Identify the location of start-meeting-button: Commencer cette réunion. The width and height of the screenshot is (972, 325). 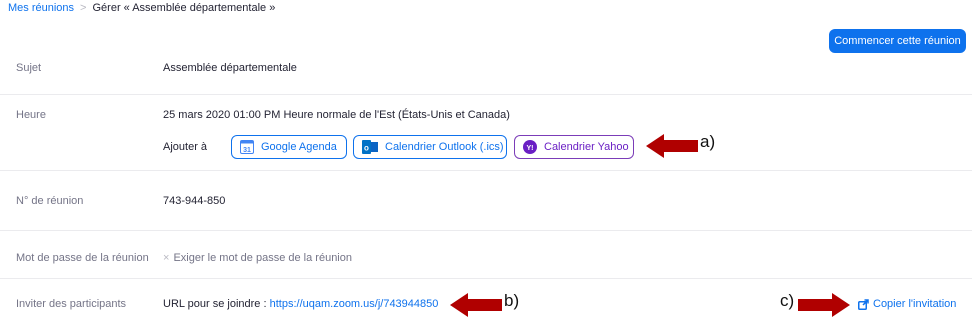
(897, 41).